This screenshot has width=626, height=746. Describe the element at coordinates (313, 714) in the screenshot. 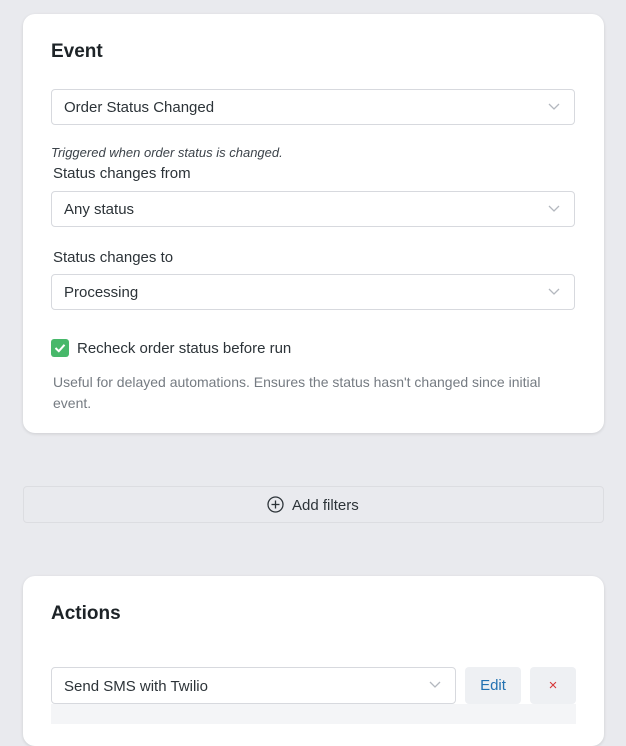

I see `action-details-panel` at that location.